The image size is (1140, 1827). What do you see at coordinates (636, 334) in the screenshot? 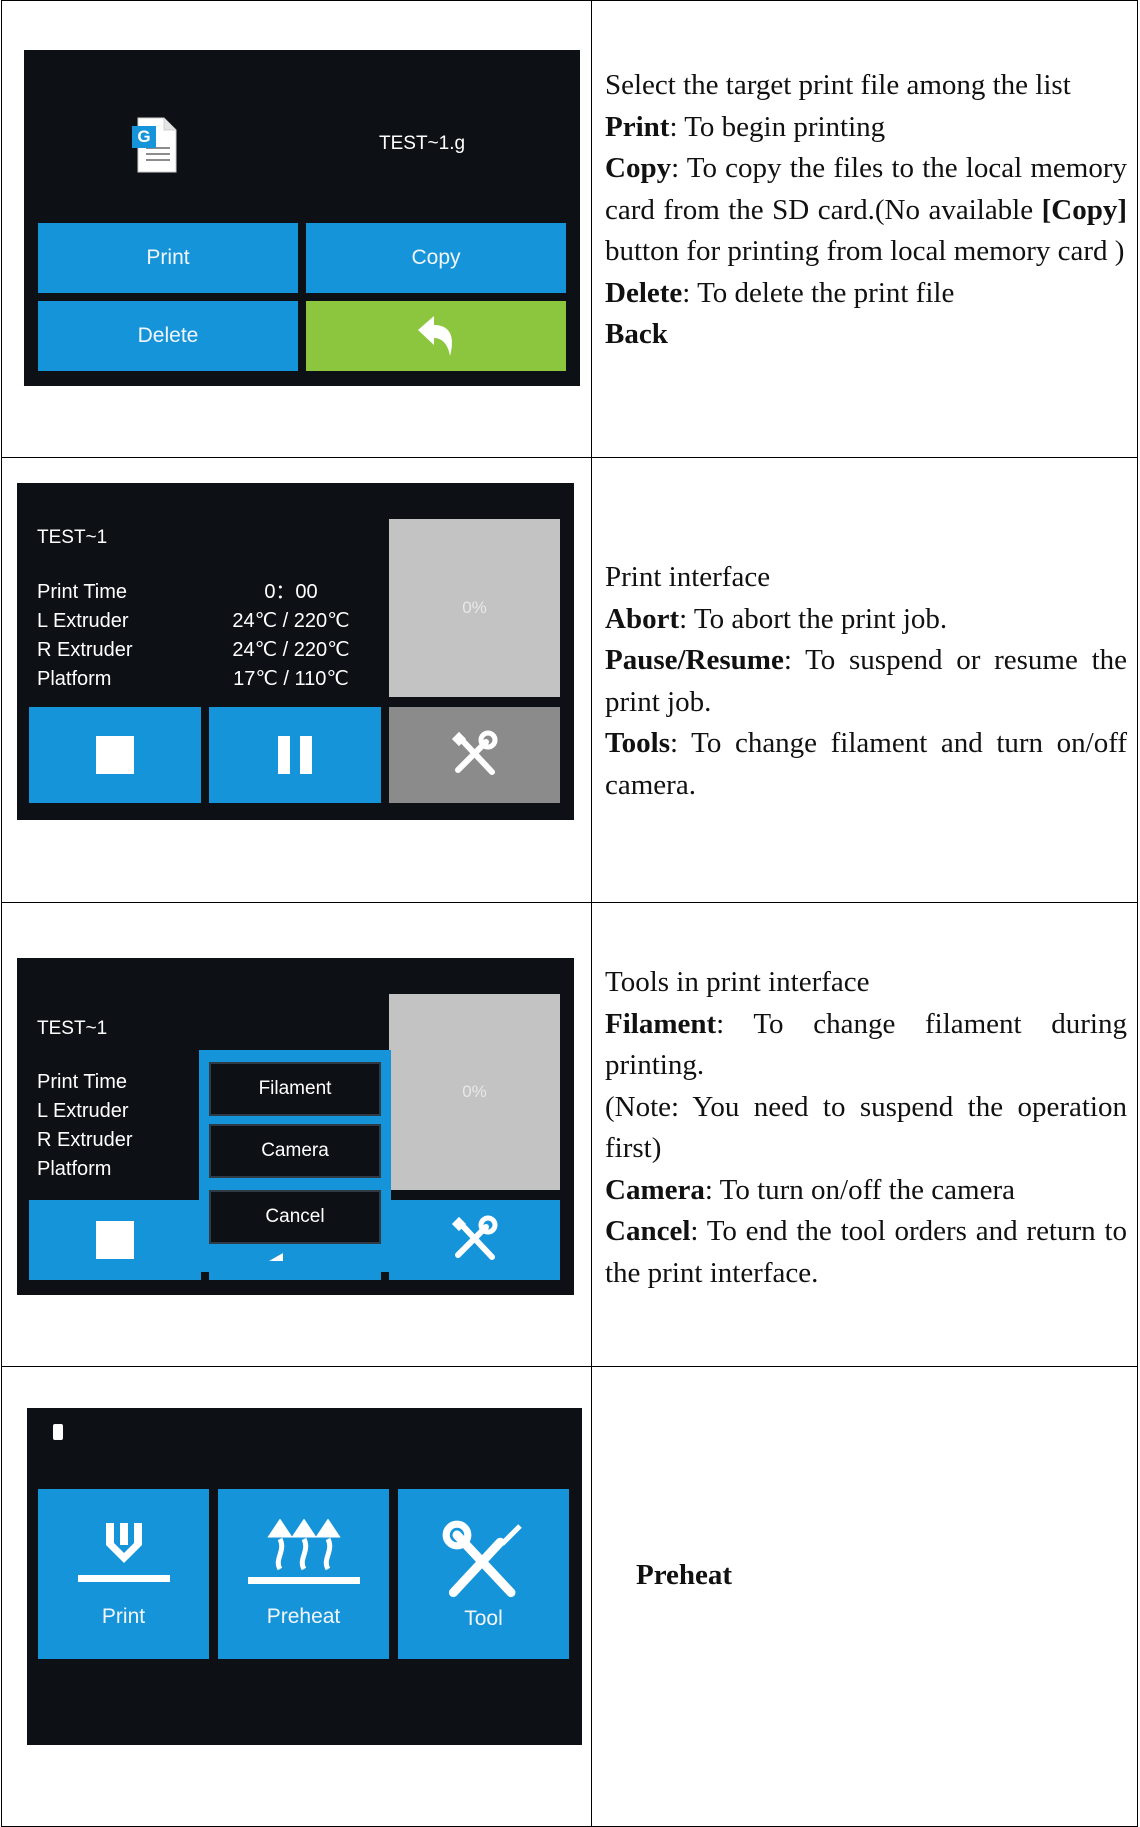
I see `desc-term: Back` at bounding box center [636, 334].